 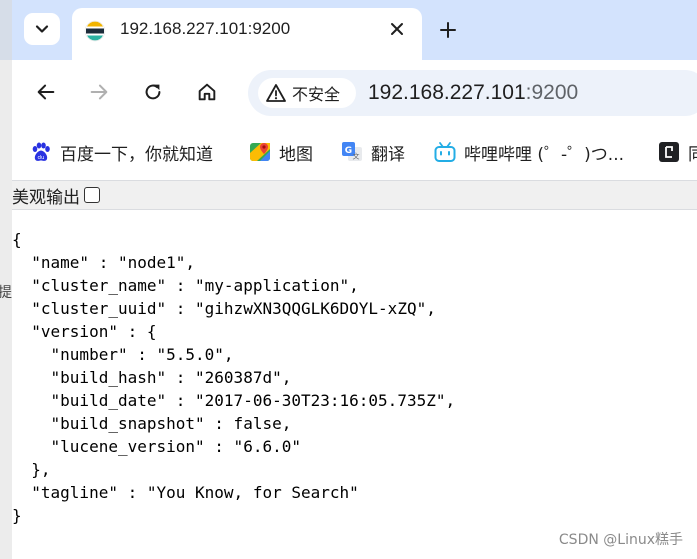 I want to click on bookmark-maps: 地图, so click(x=281, y=152).